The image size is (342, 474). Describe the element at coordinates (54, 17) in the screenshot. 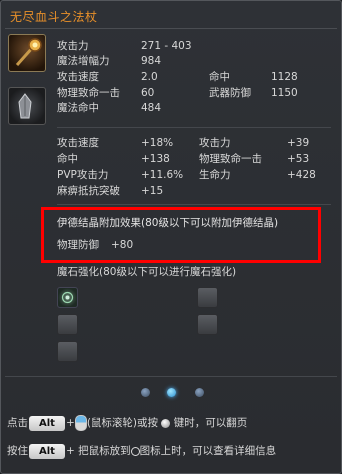

I see `item-title: 无尽血斗之法杖` at that location.